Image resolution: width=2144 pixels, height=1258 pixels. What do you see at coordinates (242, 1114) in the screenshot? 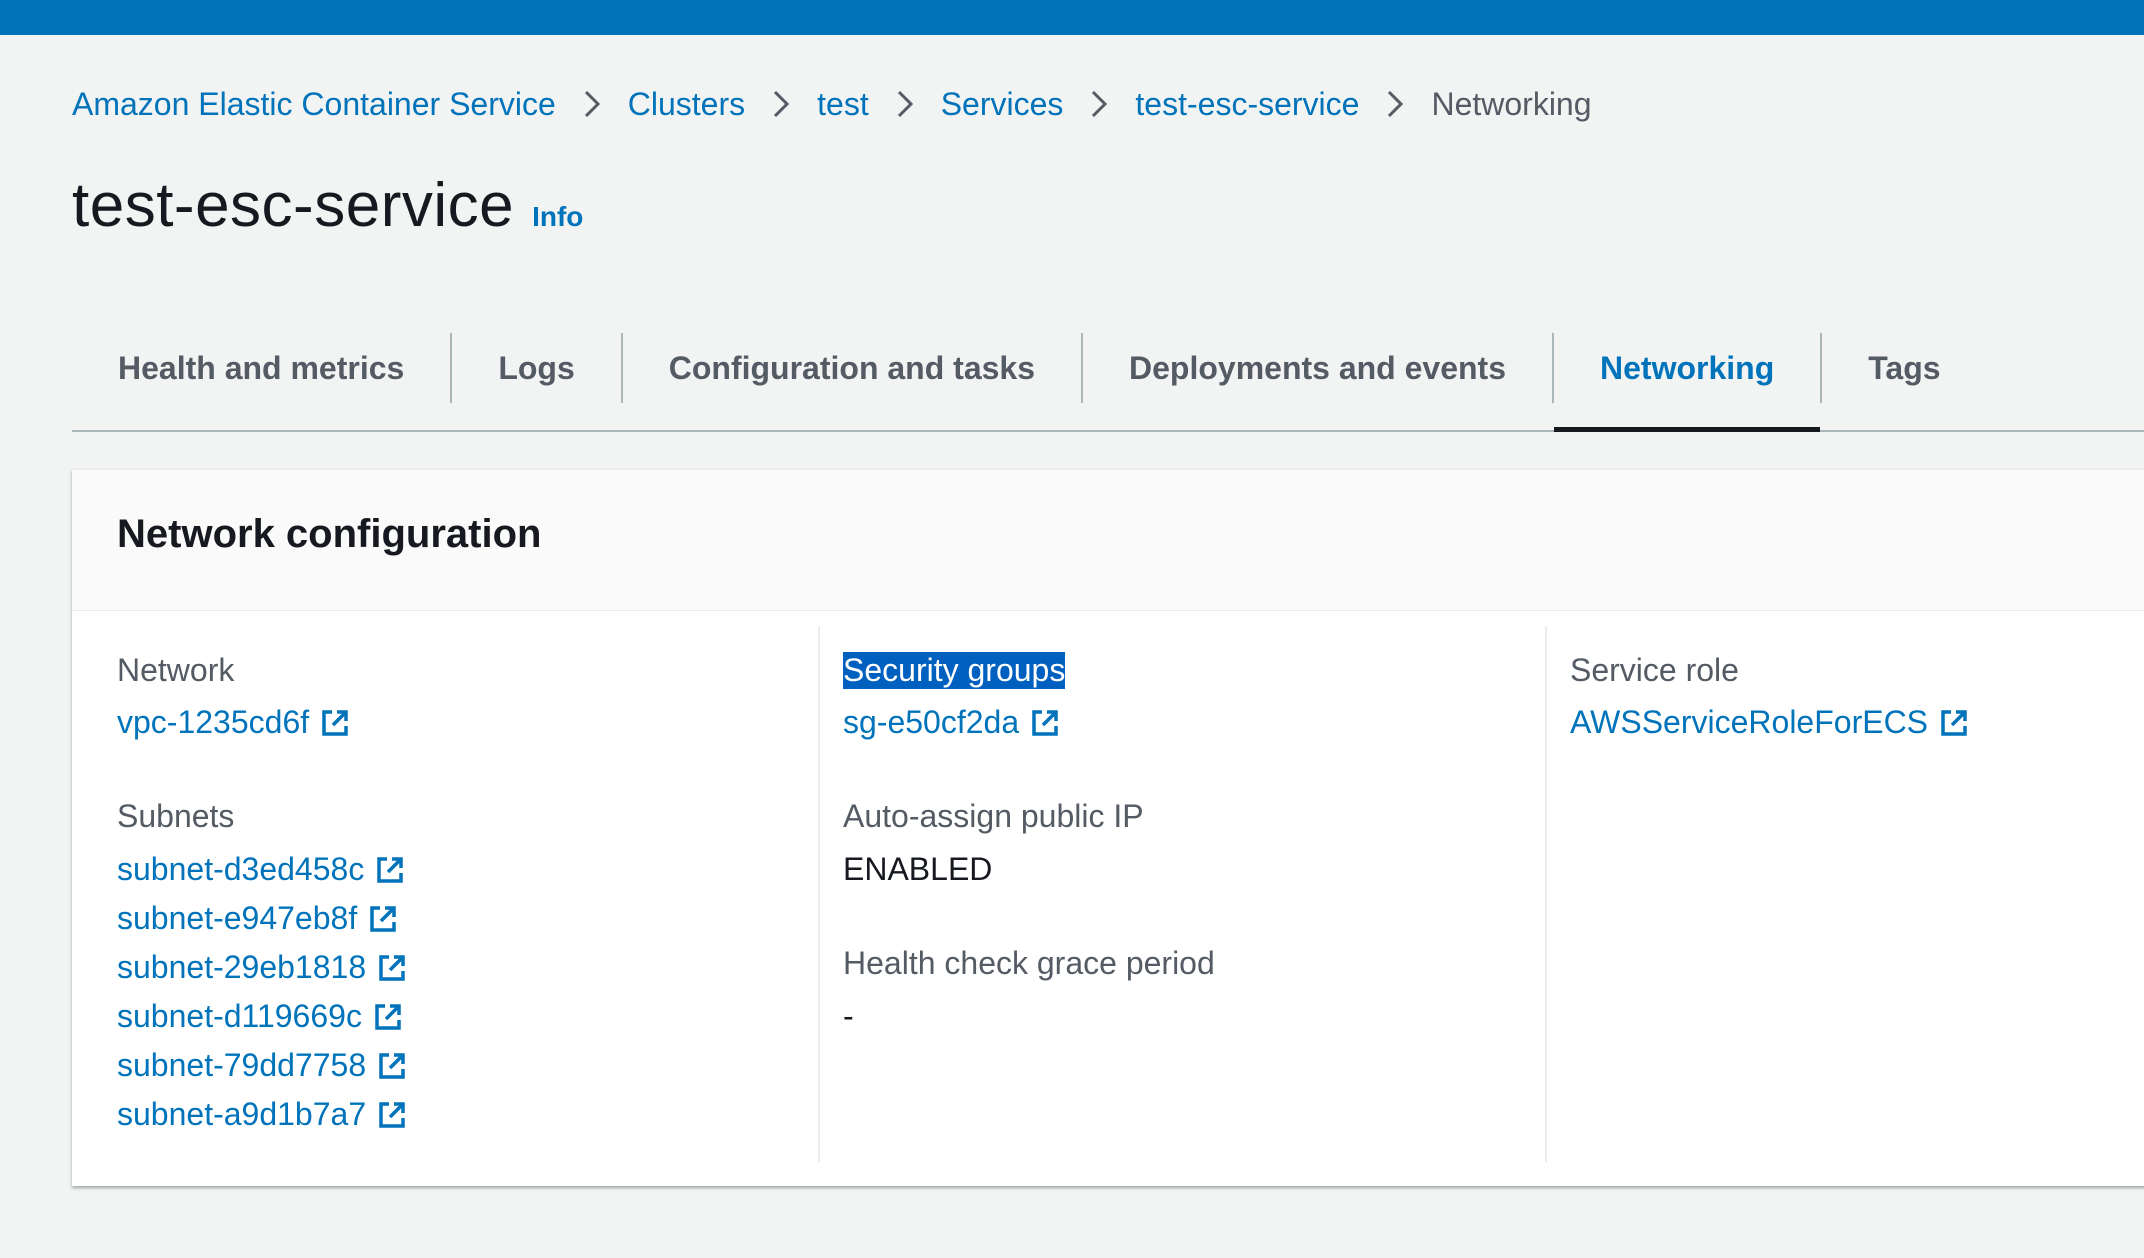
I see `subnet-value: subnet-a9d1b7a7` at bounding box center [242, 1114].